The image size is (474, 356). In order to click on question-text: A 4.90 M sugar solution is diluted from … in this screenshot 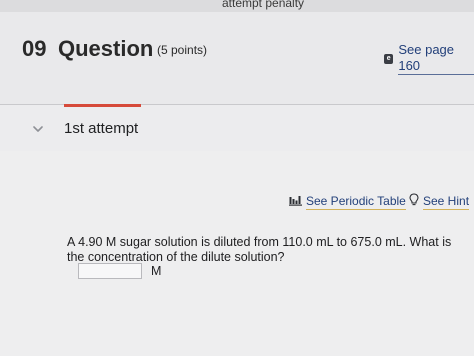, I will do `click(259, 249)`.